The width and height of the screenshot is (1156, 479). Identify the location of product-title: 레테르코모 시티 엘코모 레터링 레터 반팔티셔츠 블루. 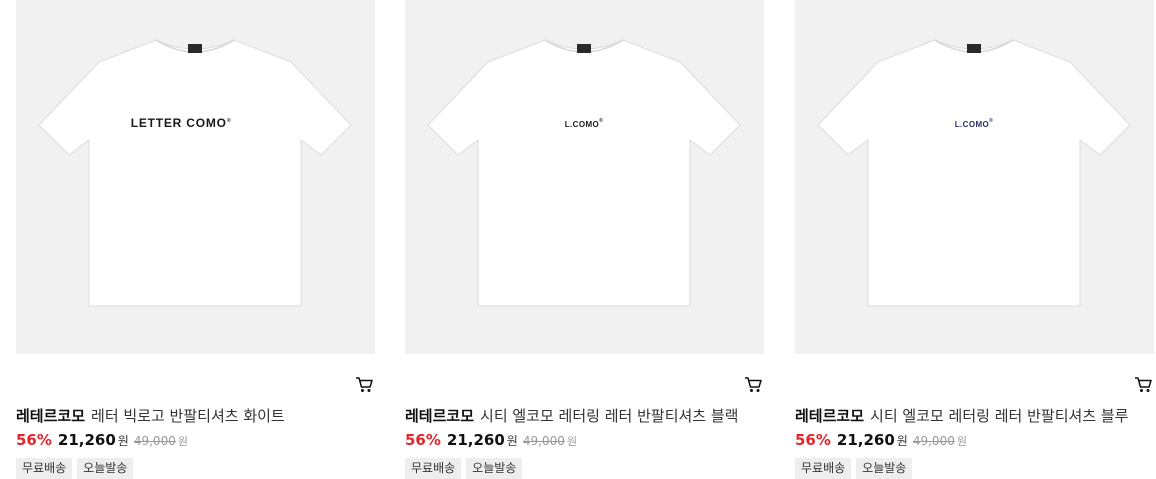
(974, 416).